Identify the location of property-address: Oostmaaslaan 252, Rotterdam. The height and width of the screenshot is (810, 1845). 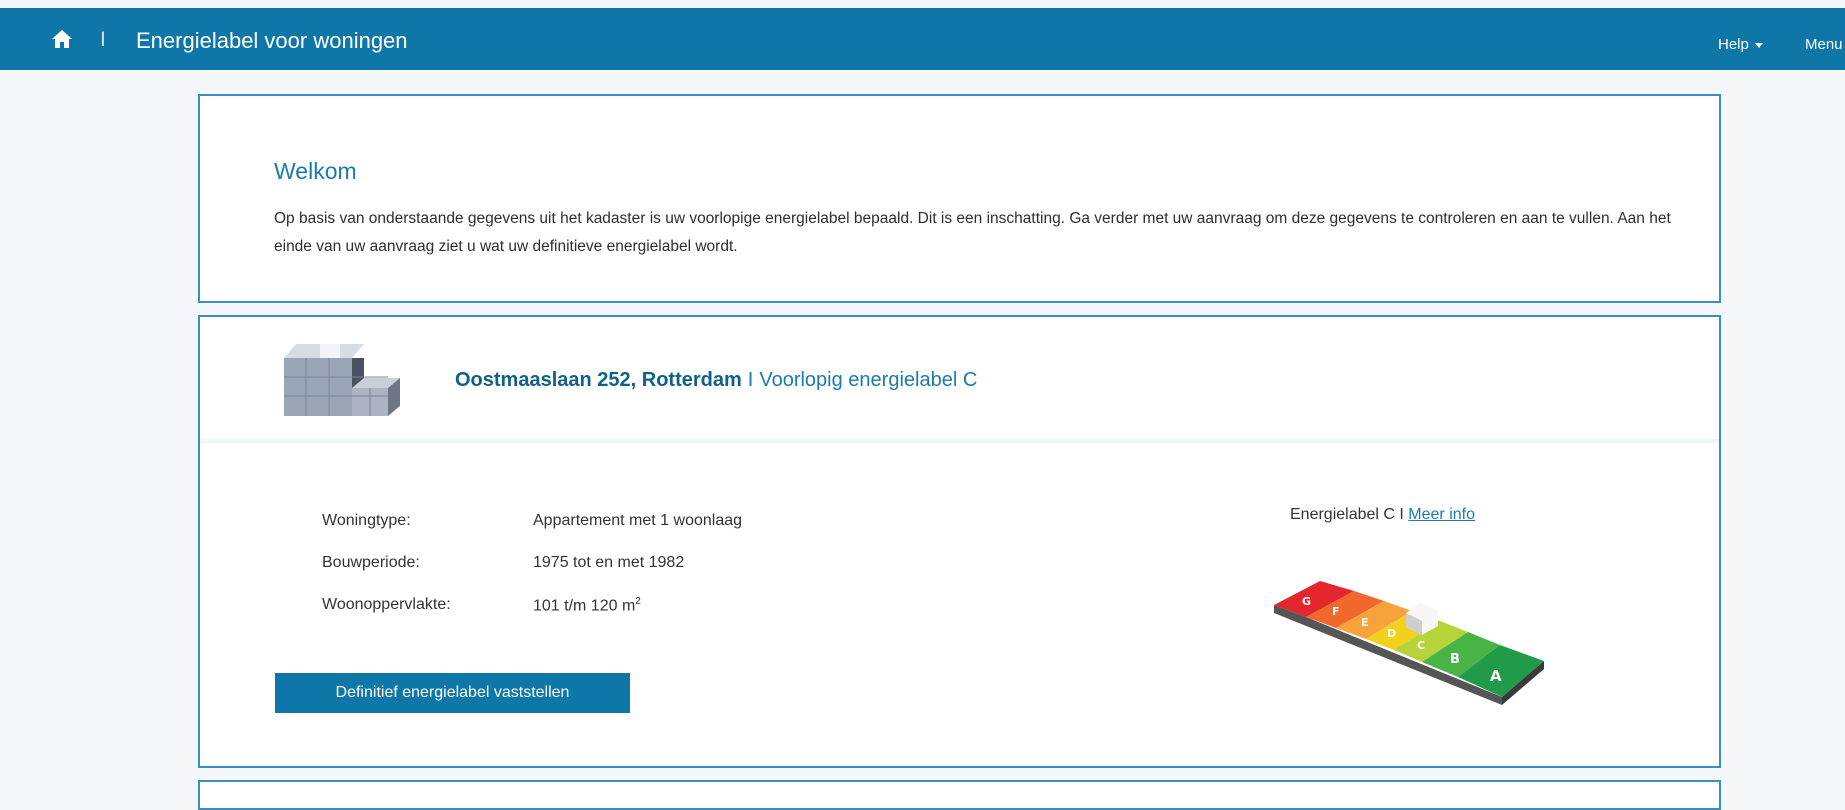
(598, 380).